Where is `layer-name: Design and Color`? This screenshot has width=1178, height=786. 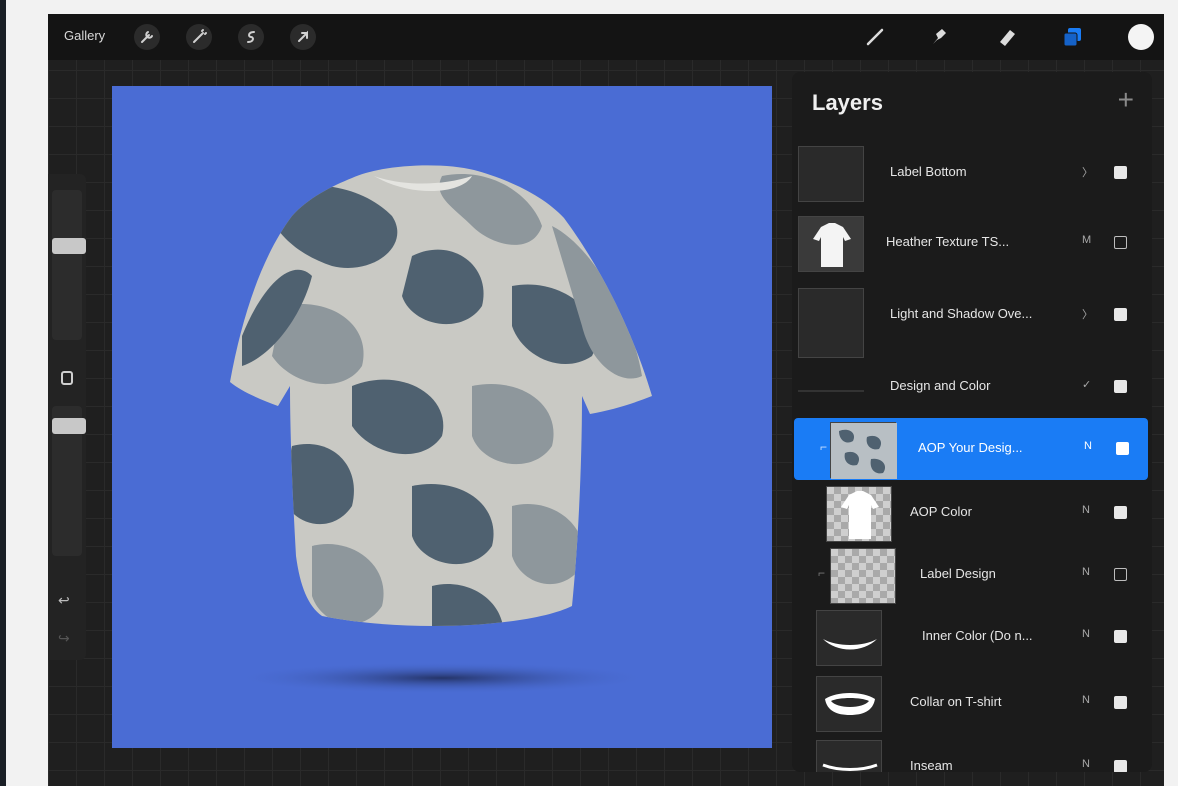
layer-name: Design and Color is located at coordinates (940, 385).